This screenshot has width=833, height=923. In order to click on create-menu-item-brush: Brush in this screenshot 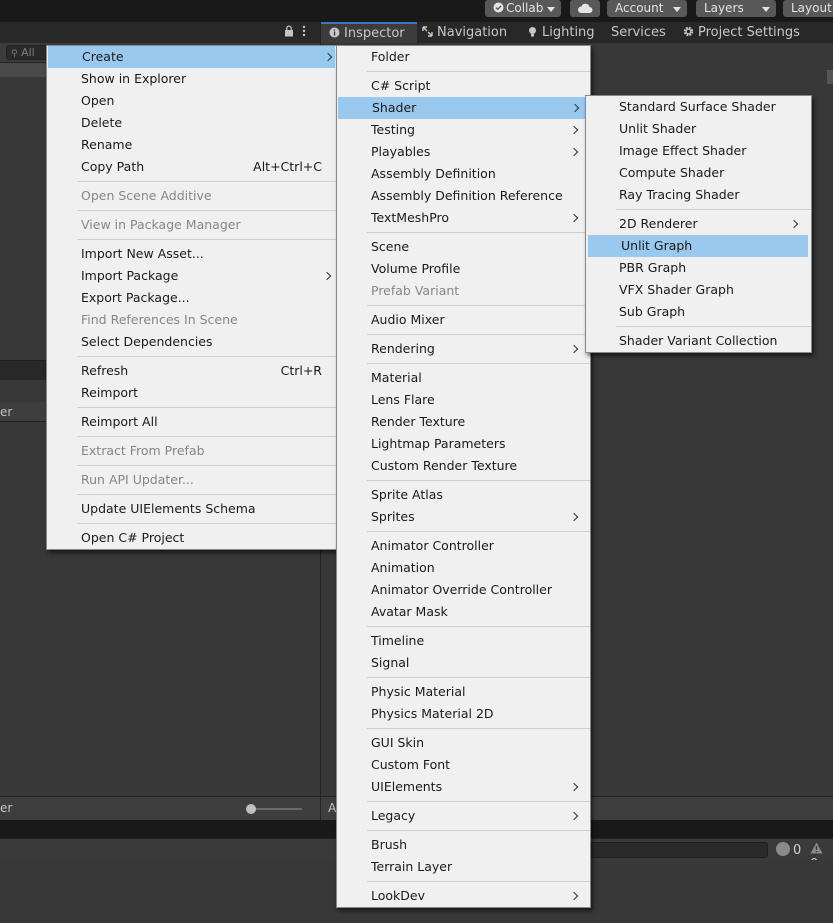, I will do `click(463, 845)`.